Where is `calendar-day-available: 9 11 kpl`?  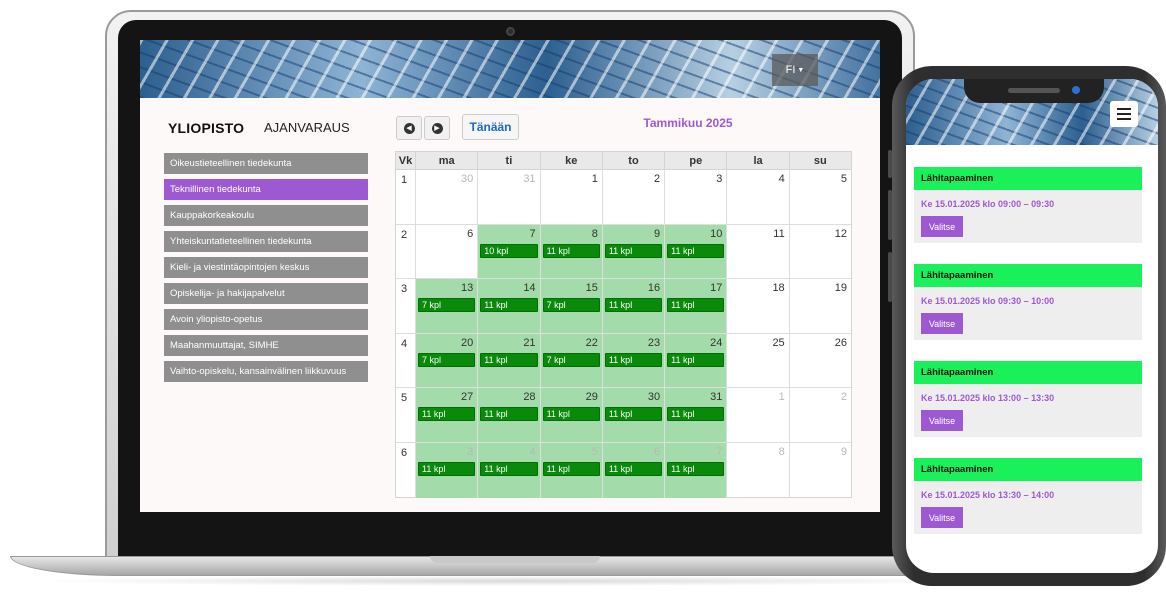
calendar-day-available: 9 11 kpl is located at coordinates (634, 251).